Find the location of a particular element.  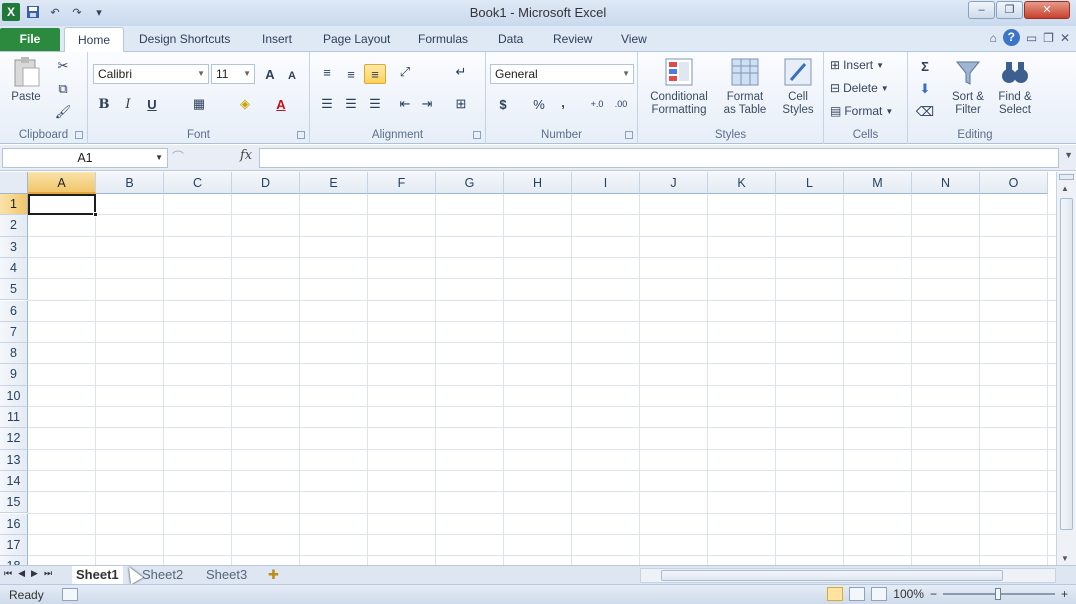

active-cell is located at coordinates (63, 205).